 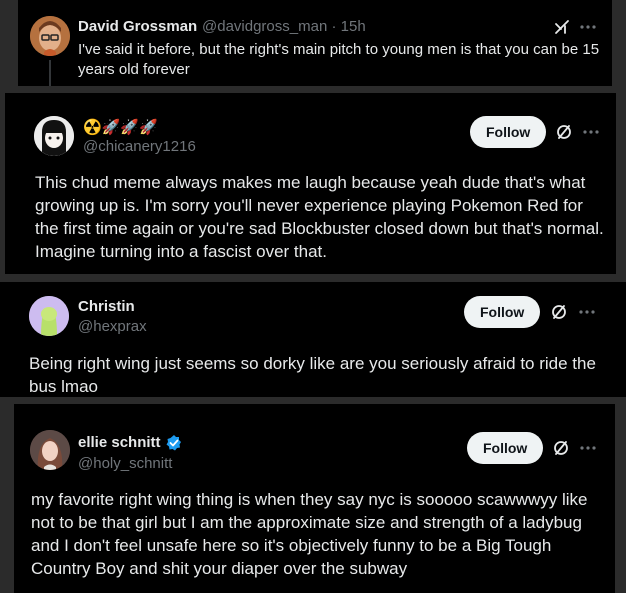 What do you see at coordinates (119, 442) in the screenshot?
I see `author-name: ellie schnitt` at bounding box center [119, 442].